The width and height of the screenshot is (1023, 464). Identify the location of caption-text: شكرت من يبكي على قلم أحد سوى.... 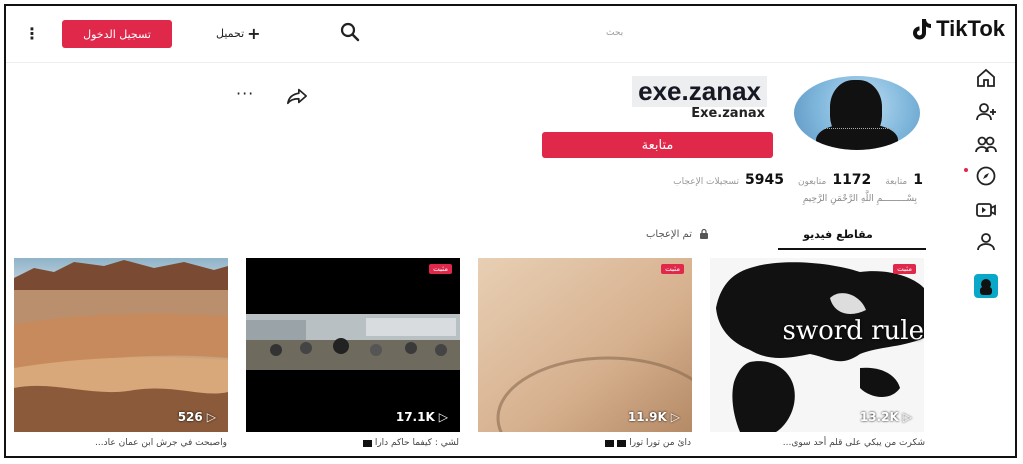
(853, 443).